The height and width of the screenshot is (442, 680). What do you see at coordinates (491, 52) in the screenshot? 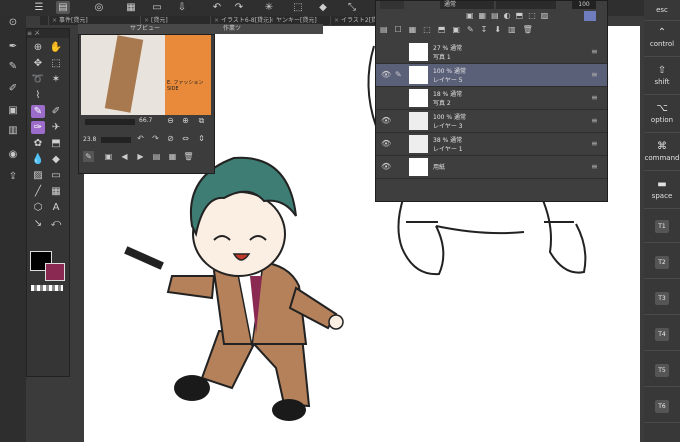
I see `layer-row: 27 % 通常 写真 1 ≡` at bounding box center [491, 52].